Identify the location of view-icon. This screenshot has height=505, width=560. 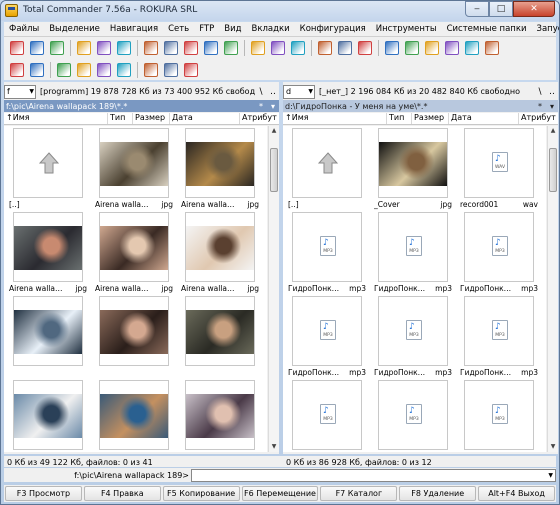
(64, 69).